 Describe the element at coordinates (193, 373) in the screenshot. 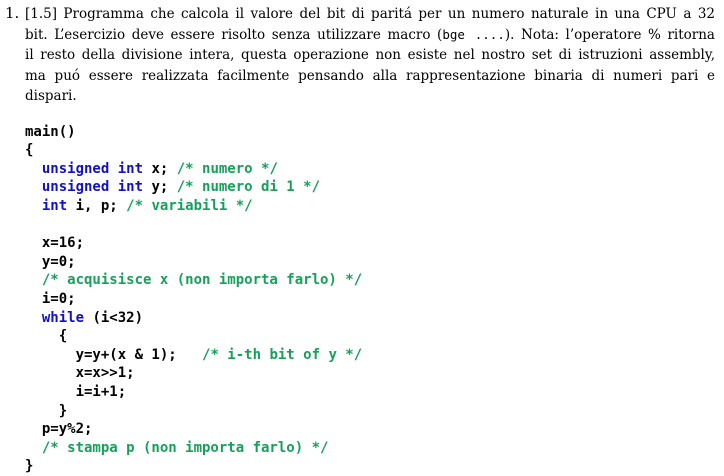

I see `code-line-loop-stmt-2: x=x>>1;` at that location.